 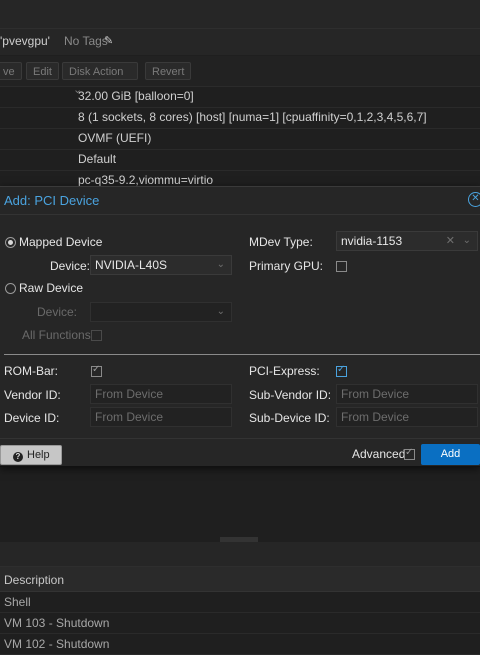 What do you see at coordinates (38, 455) in the screenshot?
I see `help-label: Help` at bounding box center [38, 455].